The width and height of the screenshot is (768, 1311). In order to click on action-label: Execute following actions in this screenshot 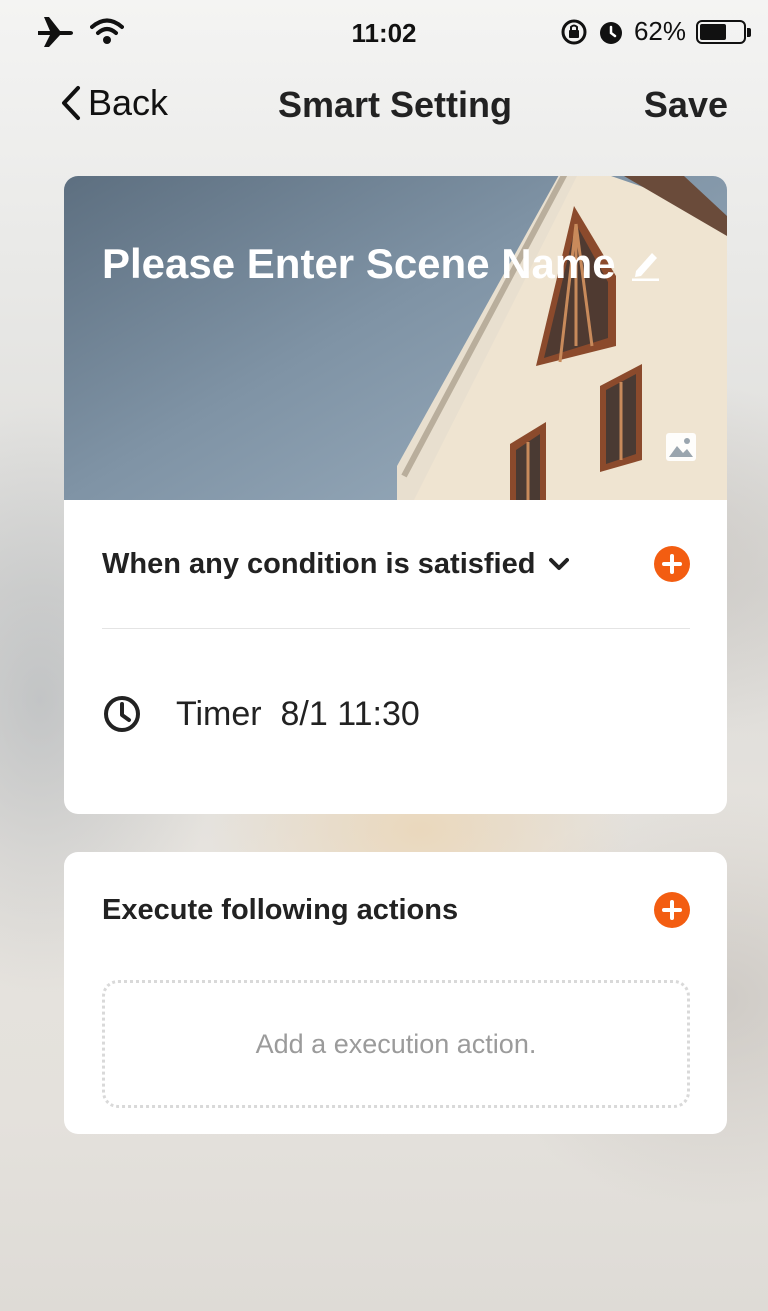, I will do `click(280, 909)`.